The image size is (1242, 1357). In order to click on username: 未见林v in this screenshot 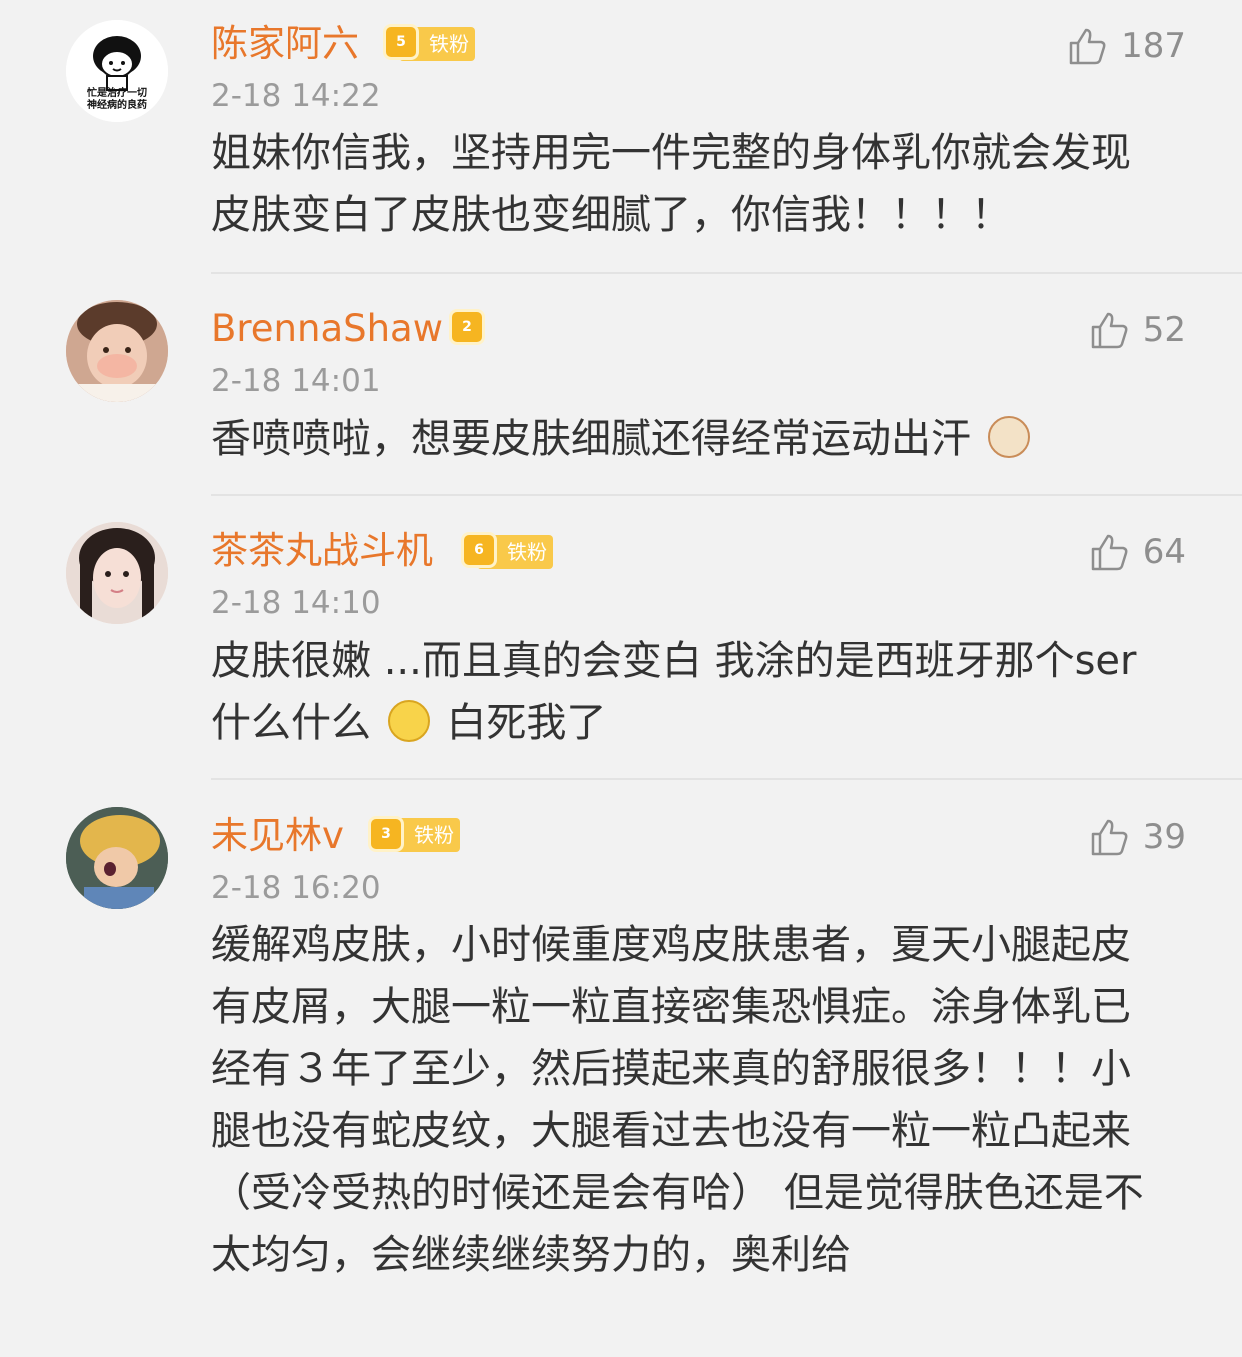, I will do `click(277, 836)`.